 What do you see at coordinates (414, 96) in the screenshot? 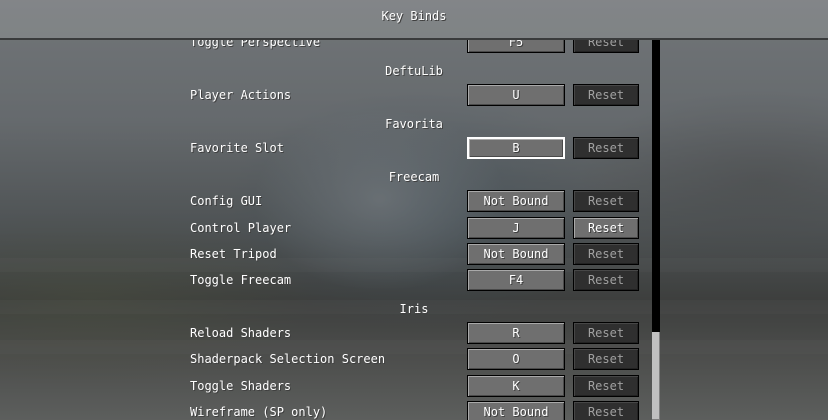
I see `keybind-row: Player Actions U Reset` at bounding box center [414, 96].